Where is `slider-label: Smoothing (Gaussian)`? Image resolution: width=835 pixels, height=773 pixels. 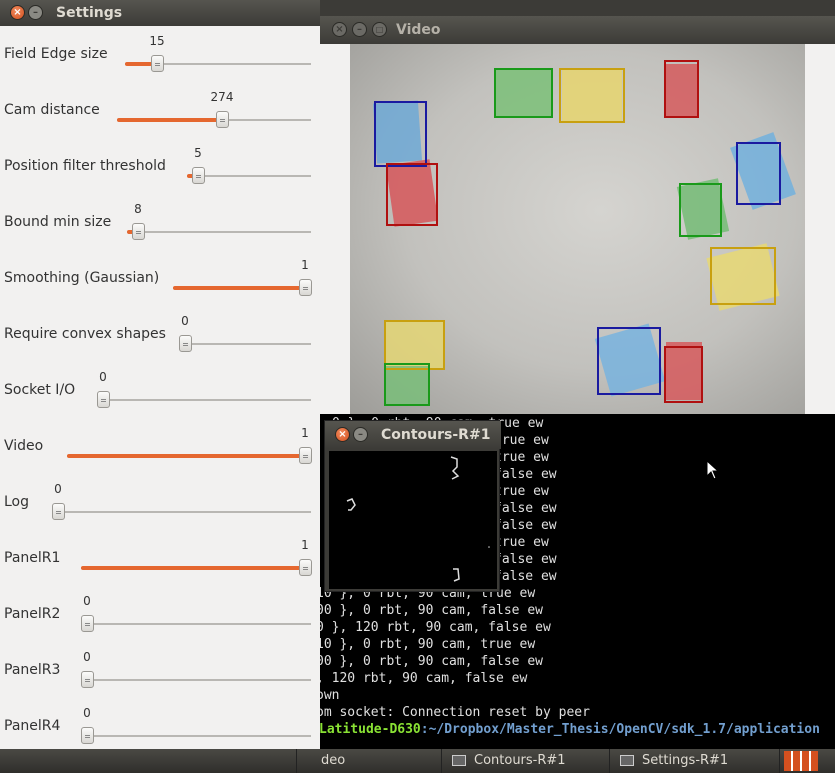 slider-label: Smoothing (Gaussian) is located at coordinates (82, 278).